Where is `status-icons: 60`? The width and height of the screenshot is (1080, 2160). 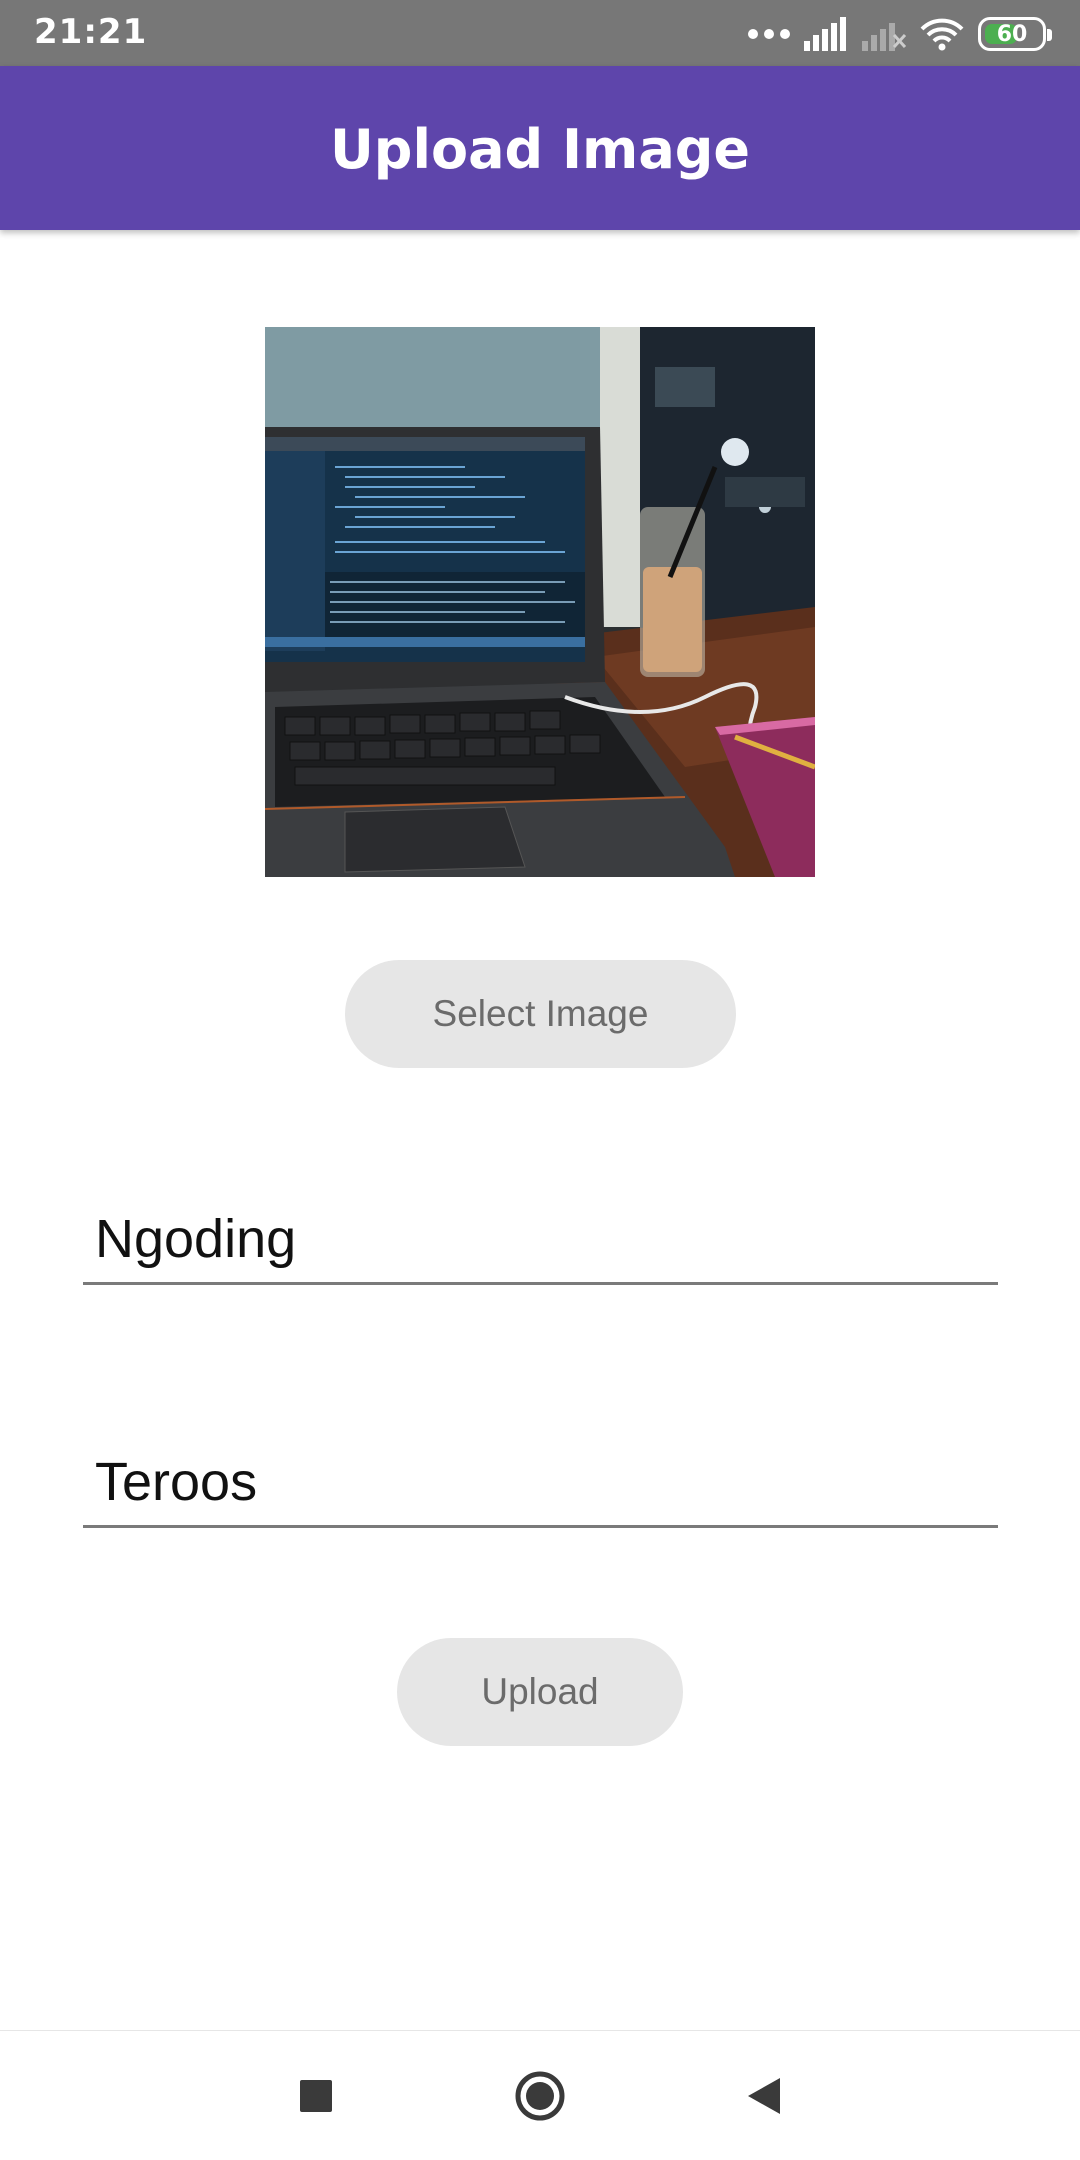 status-icons: 60 is located at coordinates (900, 34).